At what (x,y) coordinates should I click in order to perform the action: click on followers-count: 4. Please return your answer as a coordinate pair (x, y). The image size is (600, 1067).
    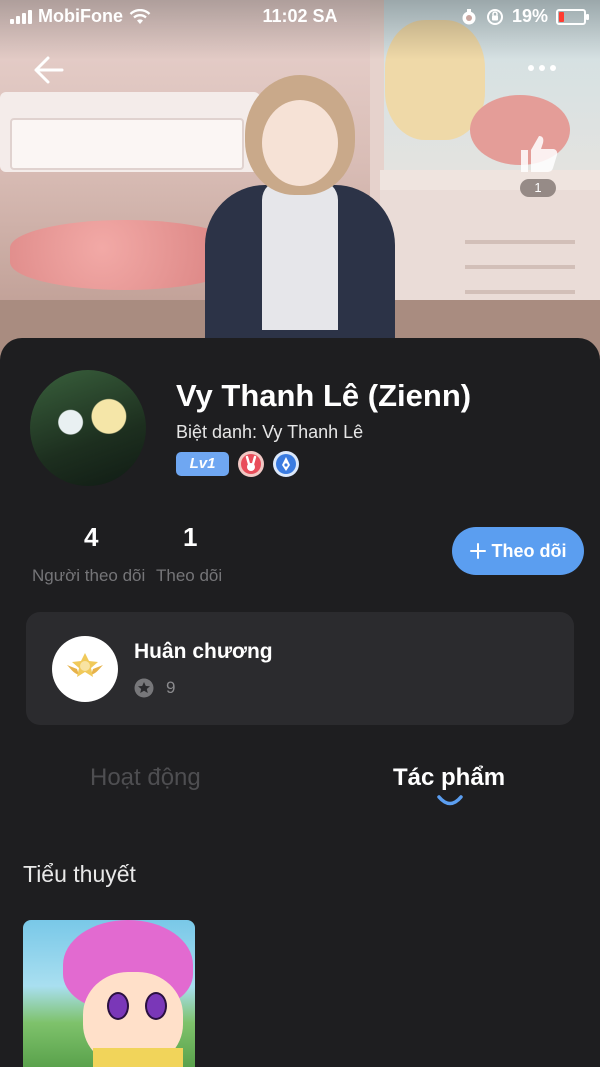
    Looking at the image, I should click on (91, 537).